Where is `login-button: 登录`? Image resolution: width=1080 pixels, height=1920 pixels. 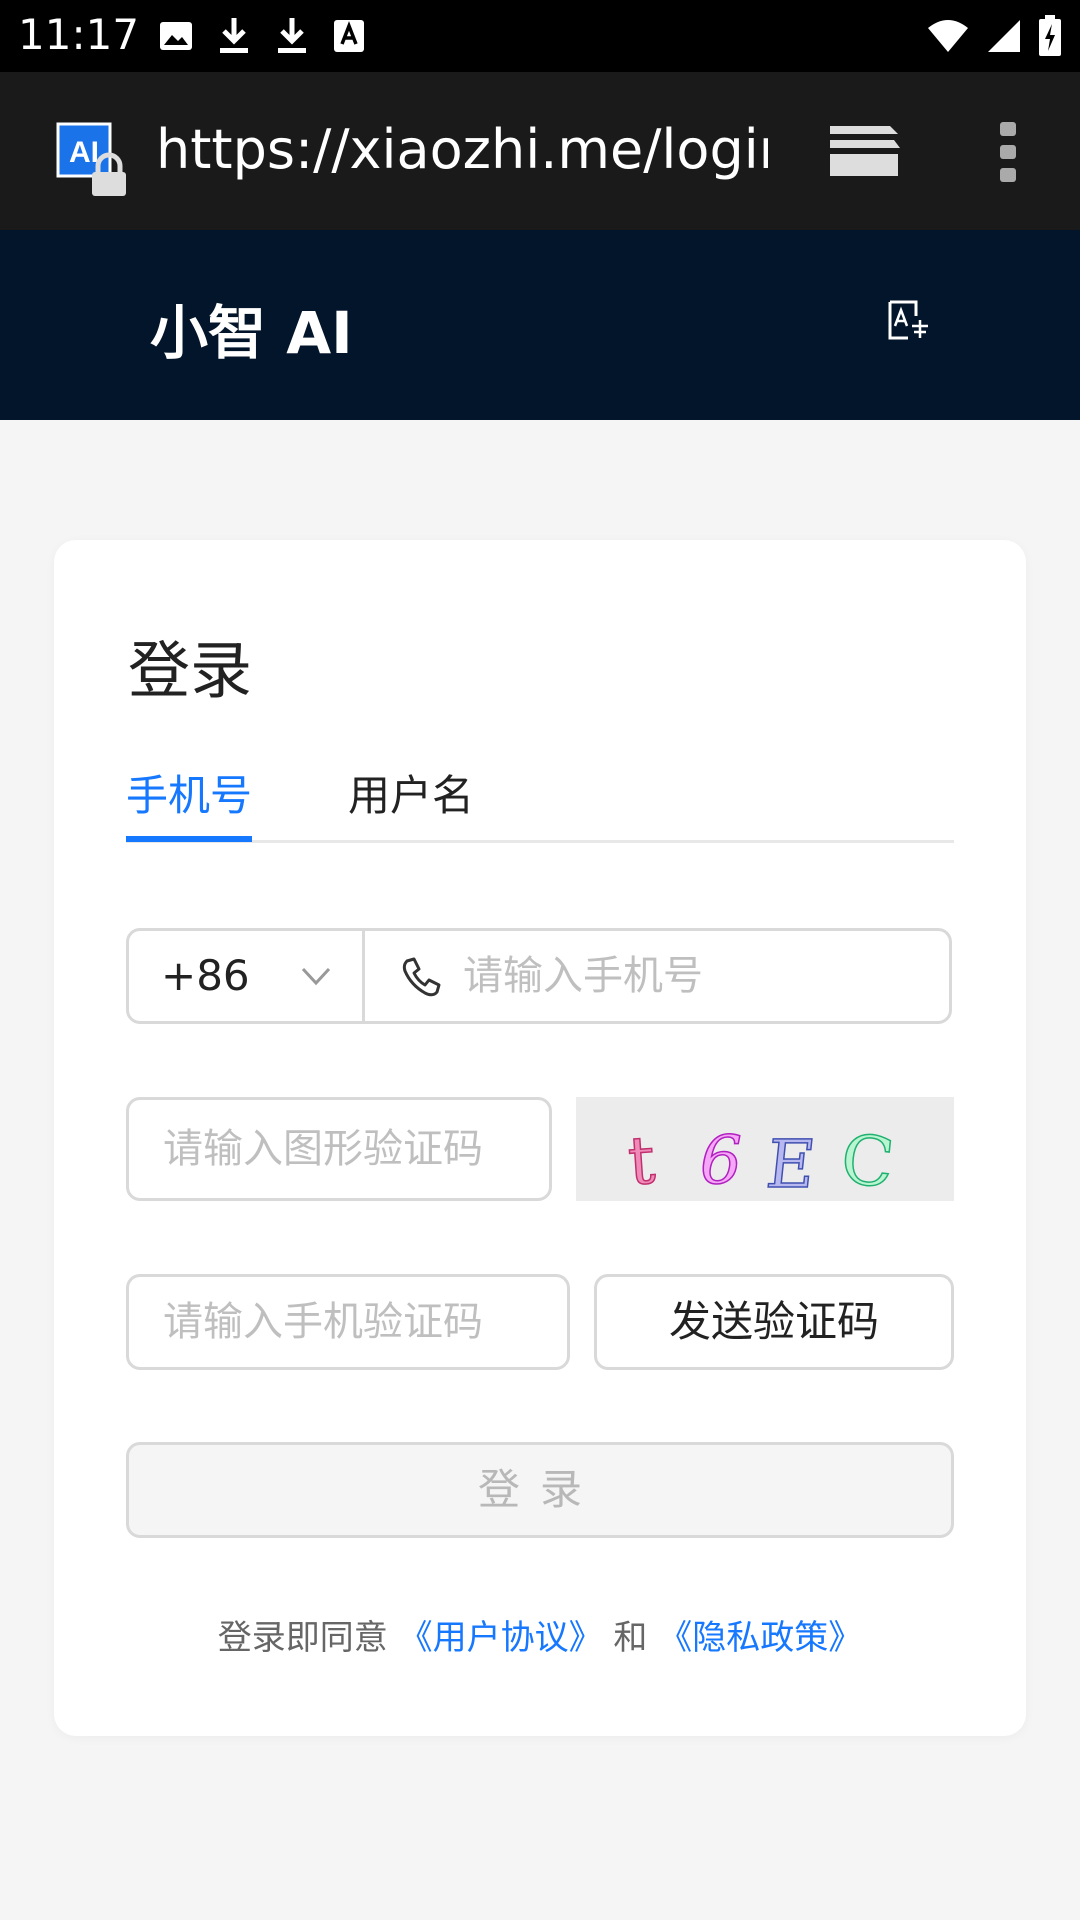 login-button: 登录 is located at coordinates (540, 1490).